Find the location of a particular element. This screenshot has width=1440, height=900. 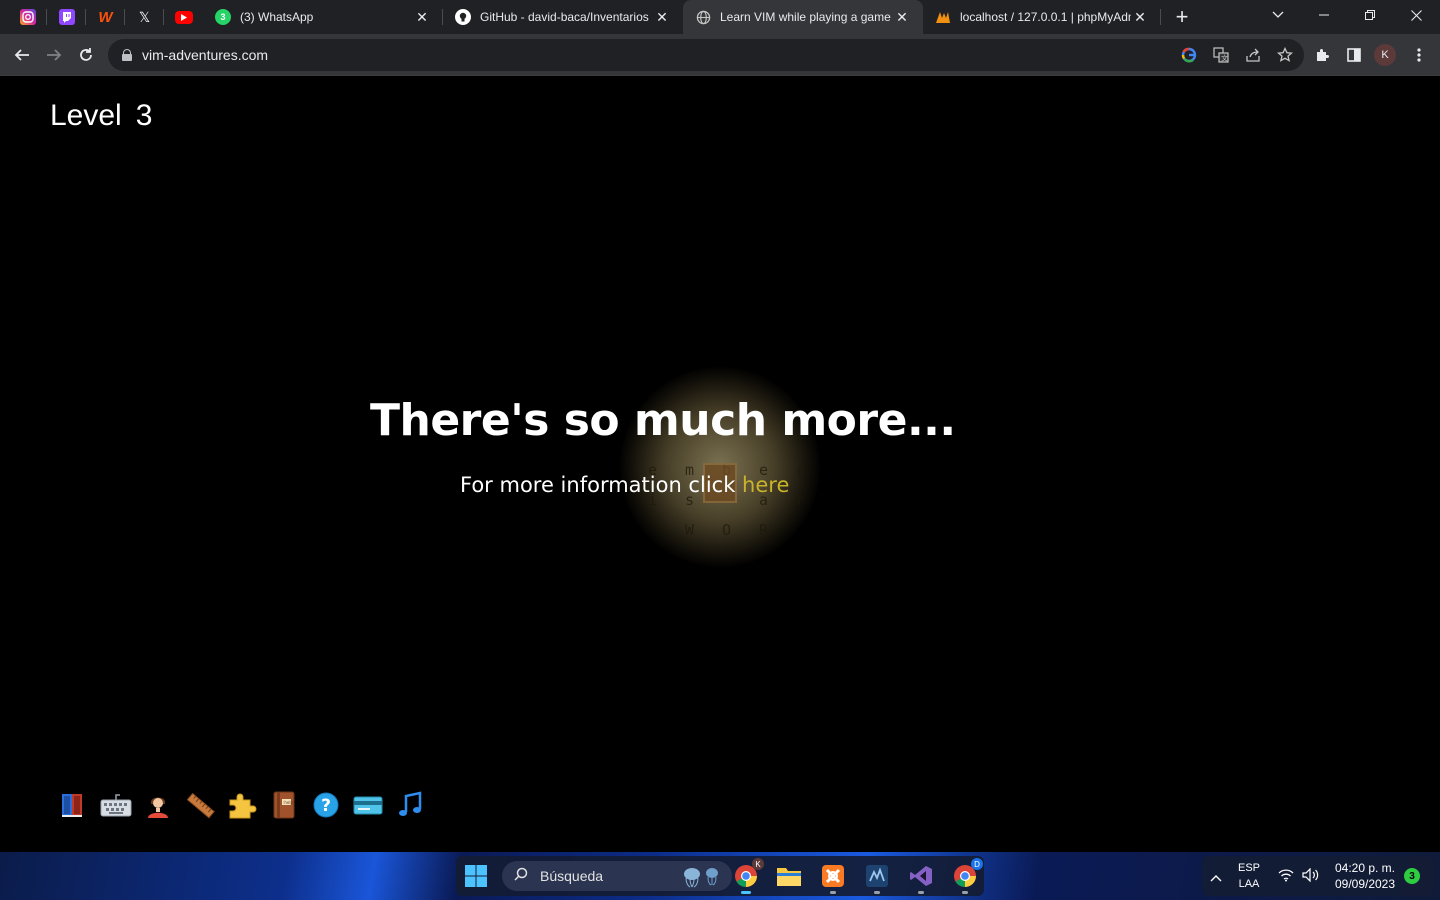

youtube-icon is located at coordinates (183, 17).